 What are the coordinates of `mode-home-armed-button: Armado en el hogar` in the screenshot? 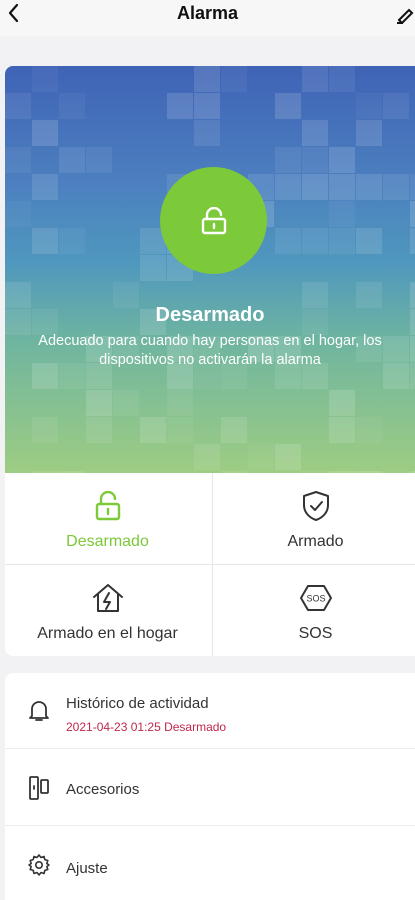 It's located at (107, 610).